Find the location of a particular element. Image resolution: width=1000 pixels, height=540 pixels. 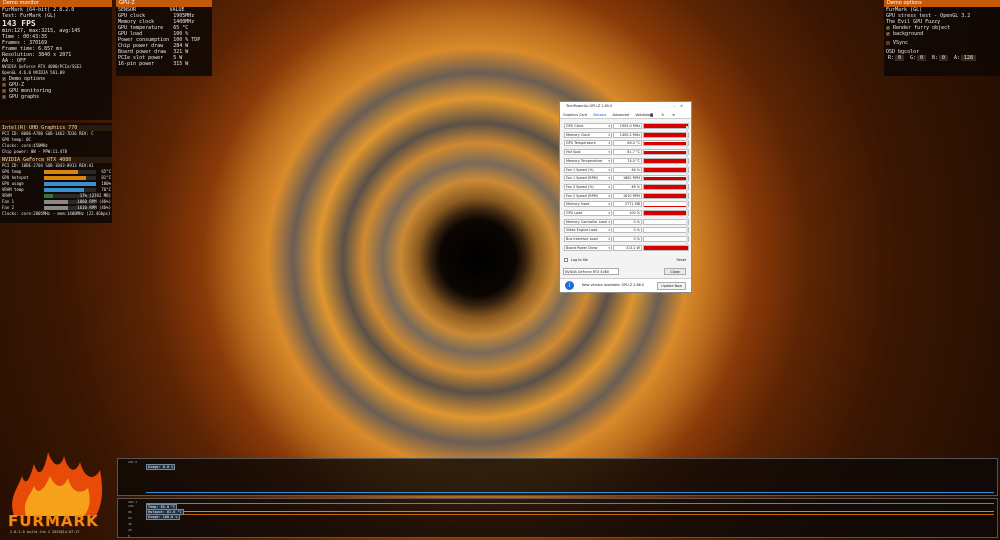

reset-button: Reset is located at coordinates (681, 260).